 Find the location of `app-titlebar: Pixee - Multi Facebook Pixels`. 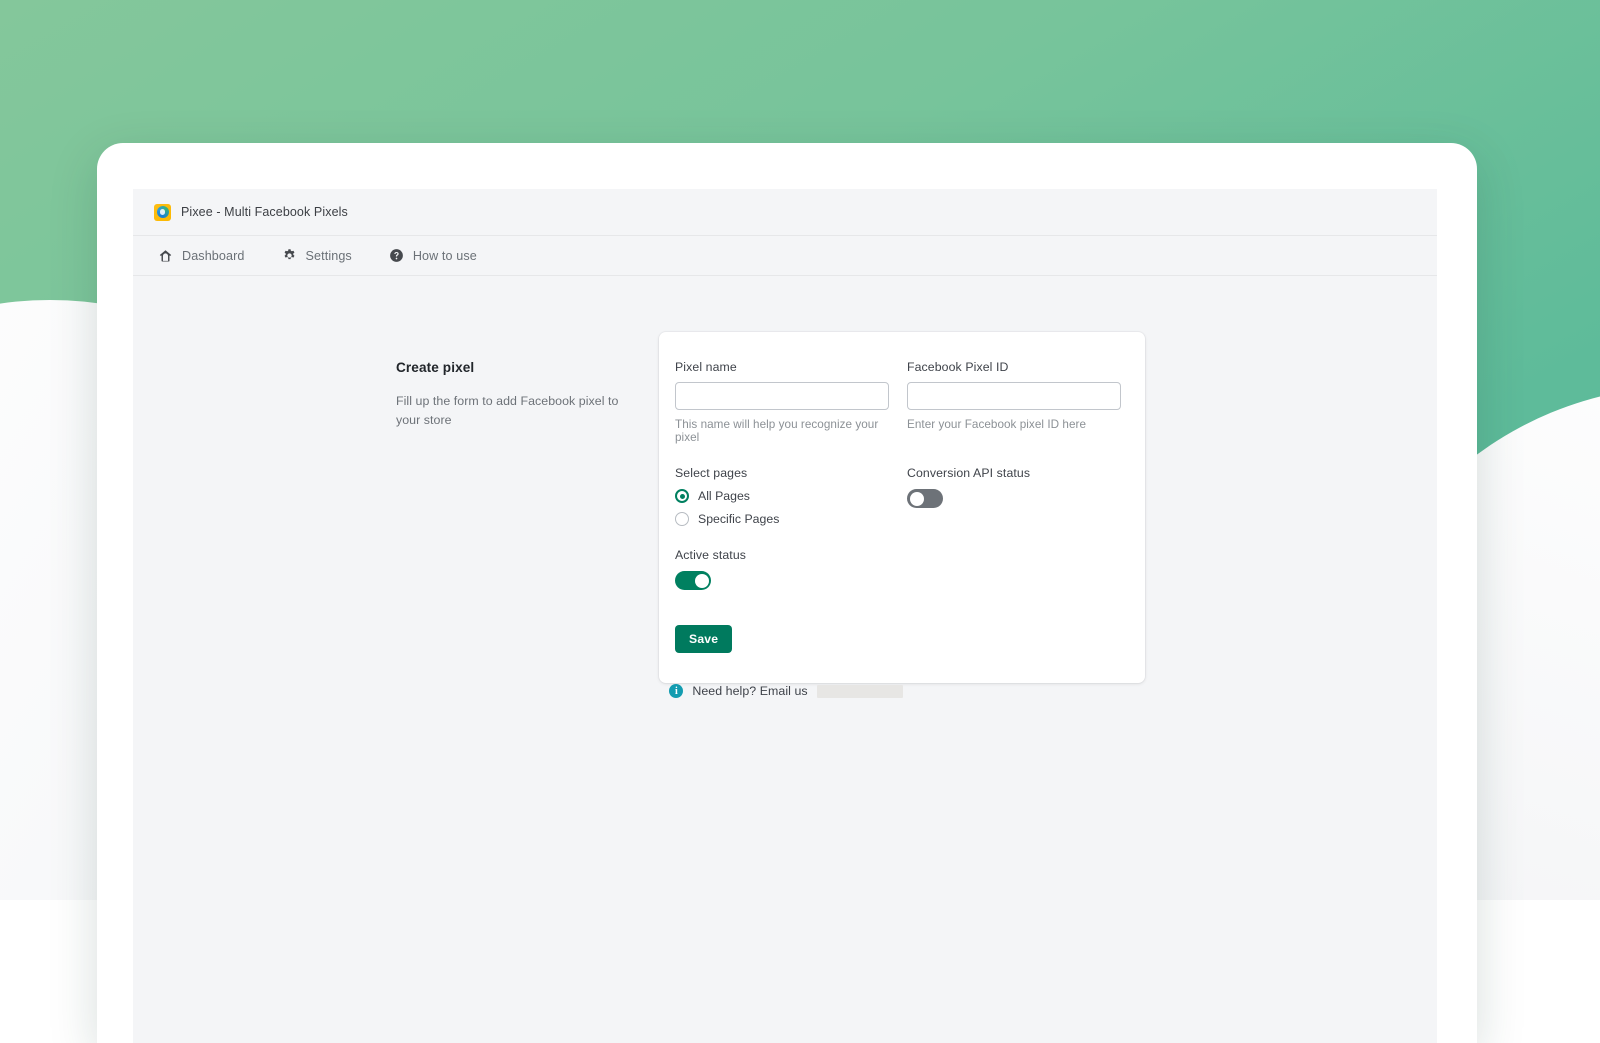

app-titlebar: Pixee - Multi Facebook Pixels is located at coordinates (785, 212).